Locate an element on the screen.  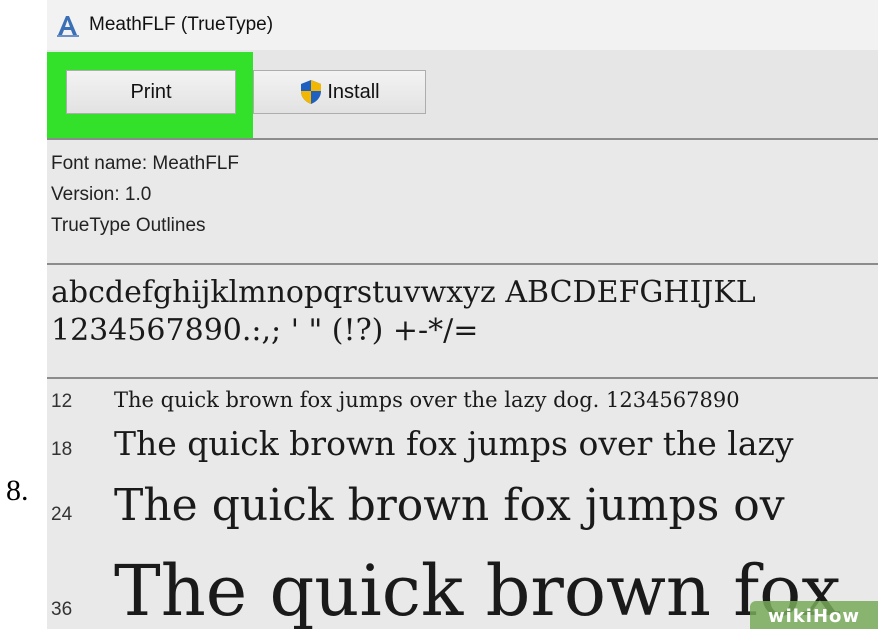
sample-size-label: 18 is located at coordinates (62, 449).